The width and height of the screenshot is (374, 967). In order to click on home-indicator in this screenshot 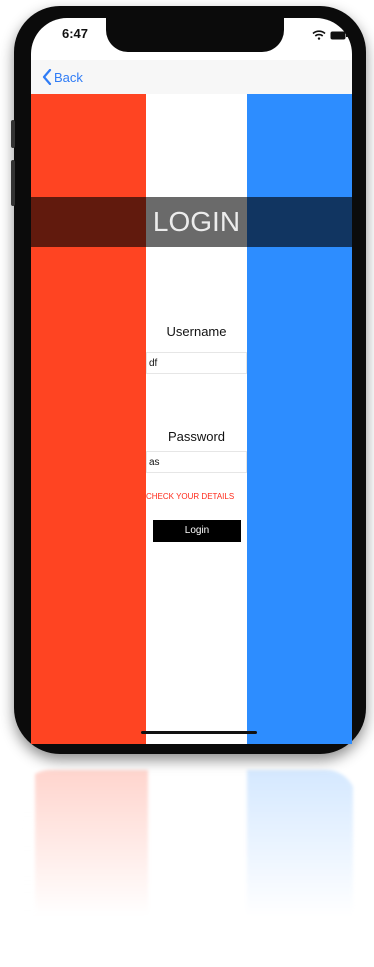, I will do `click(199, 732)`.